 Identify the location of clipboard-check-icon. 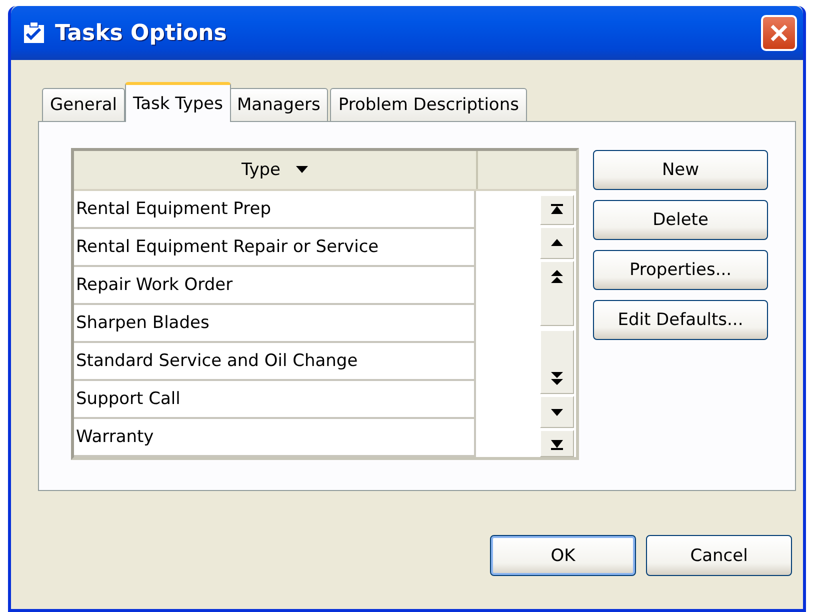
(34, 33).